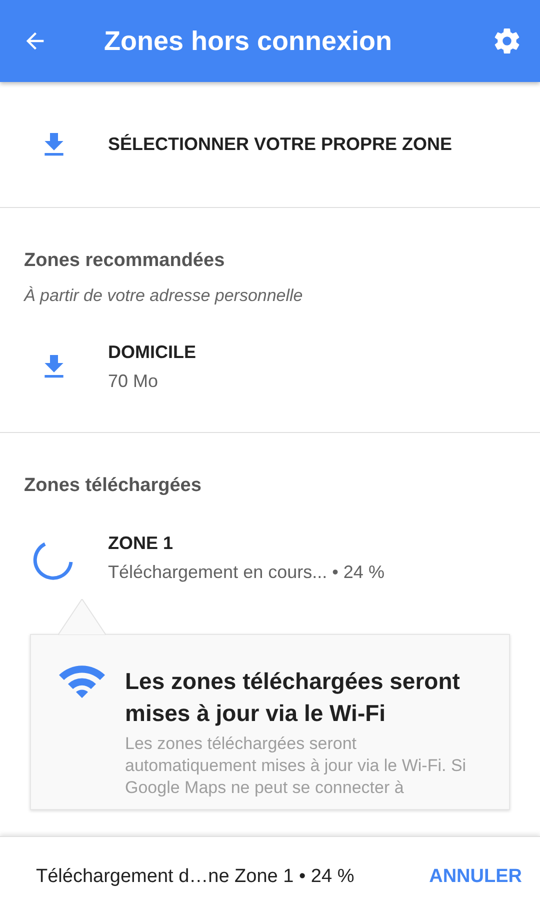  I want to click on zone-name: DOMICILE, so click(152, 352).